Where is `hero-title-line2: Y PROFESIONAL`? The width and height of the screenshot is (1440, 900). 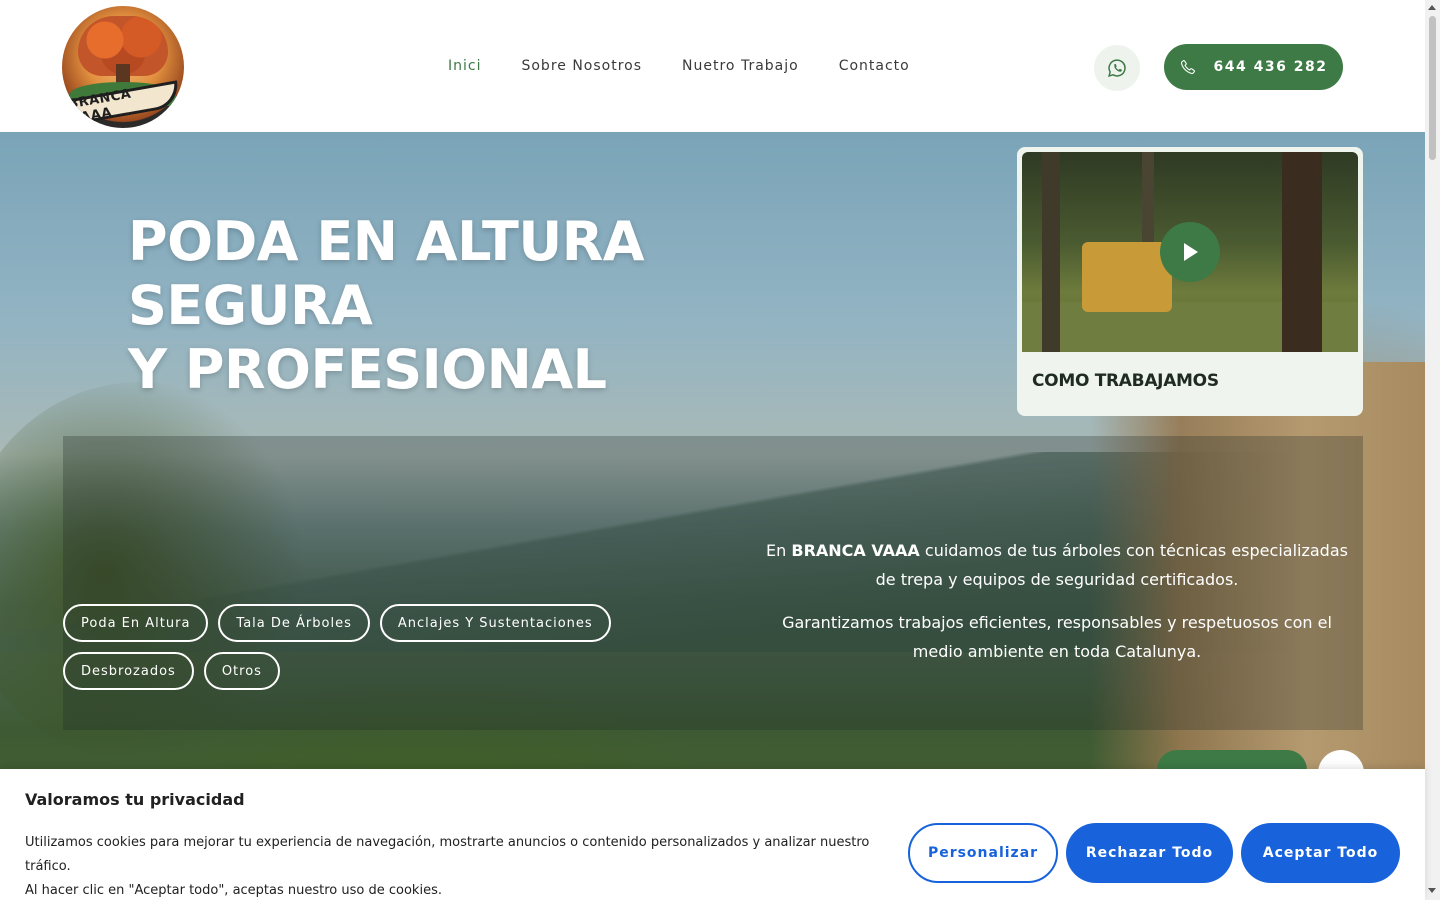
hero-title-line2: Y PROFESIONAL is located at coordinates (367, 369).